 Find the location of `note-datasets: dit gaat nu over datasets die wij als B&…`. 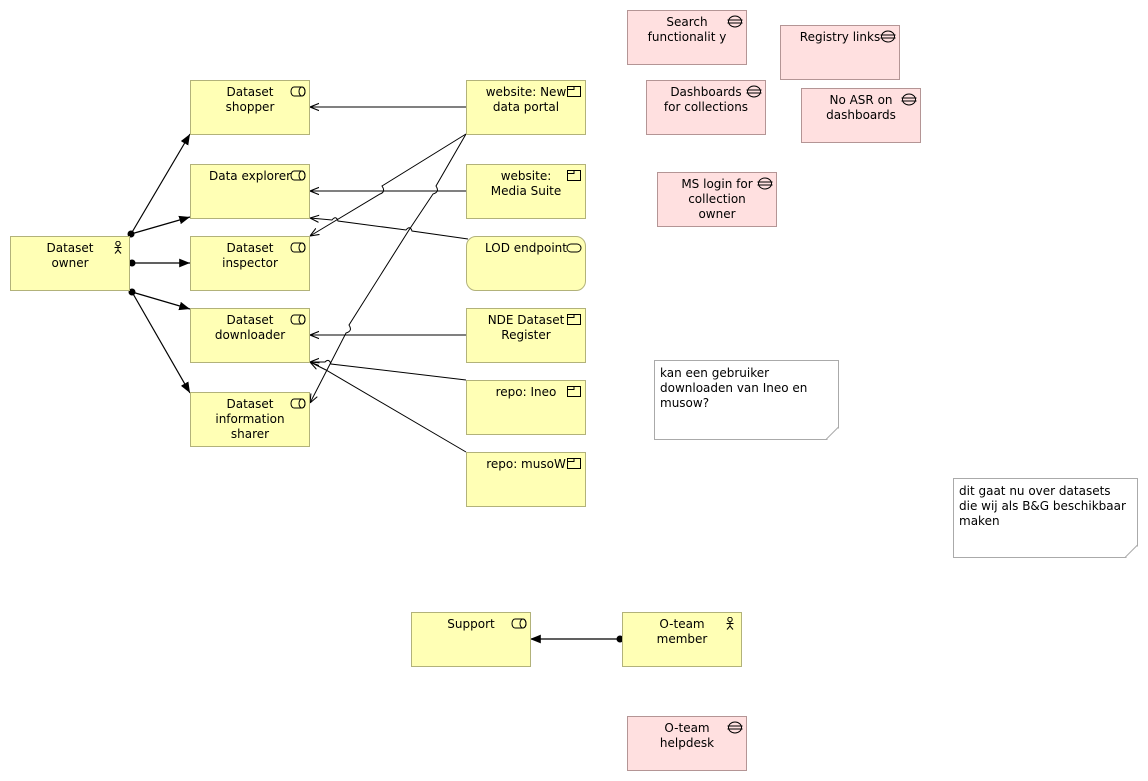

note-datasets: dit gaat nu over datasets die wij als B&… is located at coordinates (1045, 518).